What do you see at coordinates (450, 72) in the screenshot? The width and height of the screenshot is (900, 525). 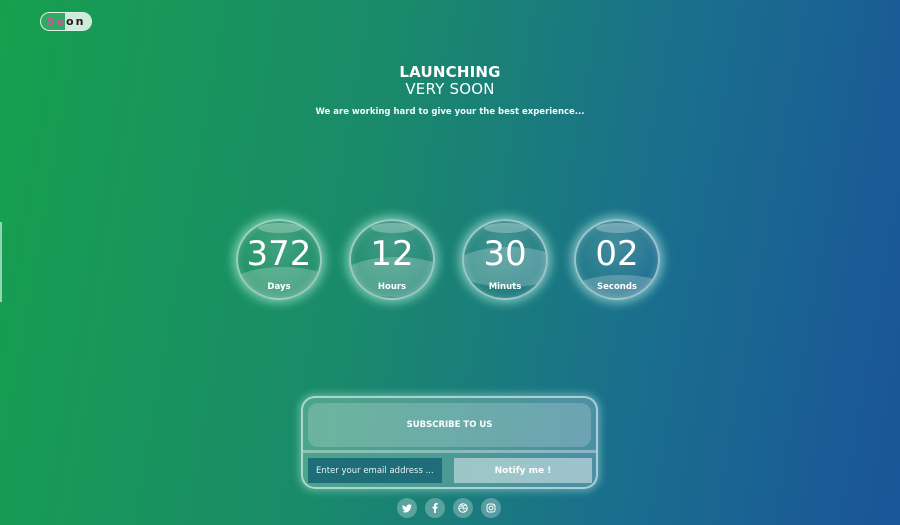 I see `page-title: LAUNCHING` at bounding box center [450, 72].